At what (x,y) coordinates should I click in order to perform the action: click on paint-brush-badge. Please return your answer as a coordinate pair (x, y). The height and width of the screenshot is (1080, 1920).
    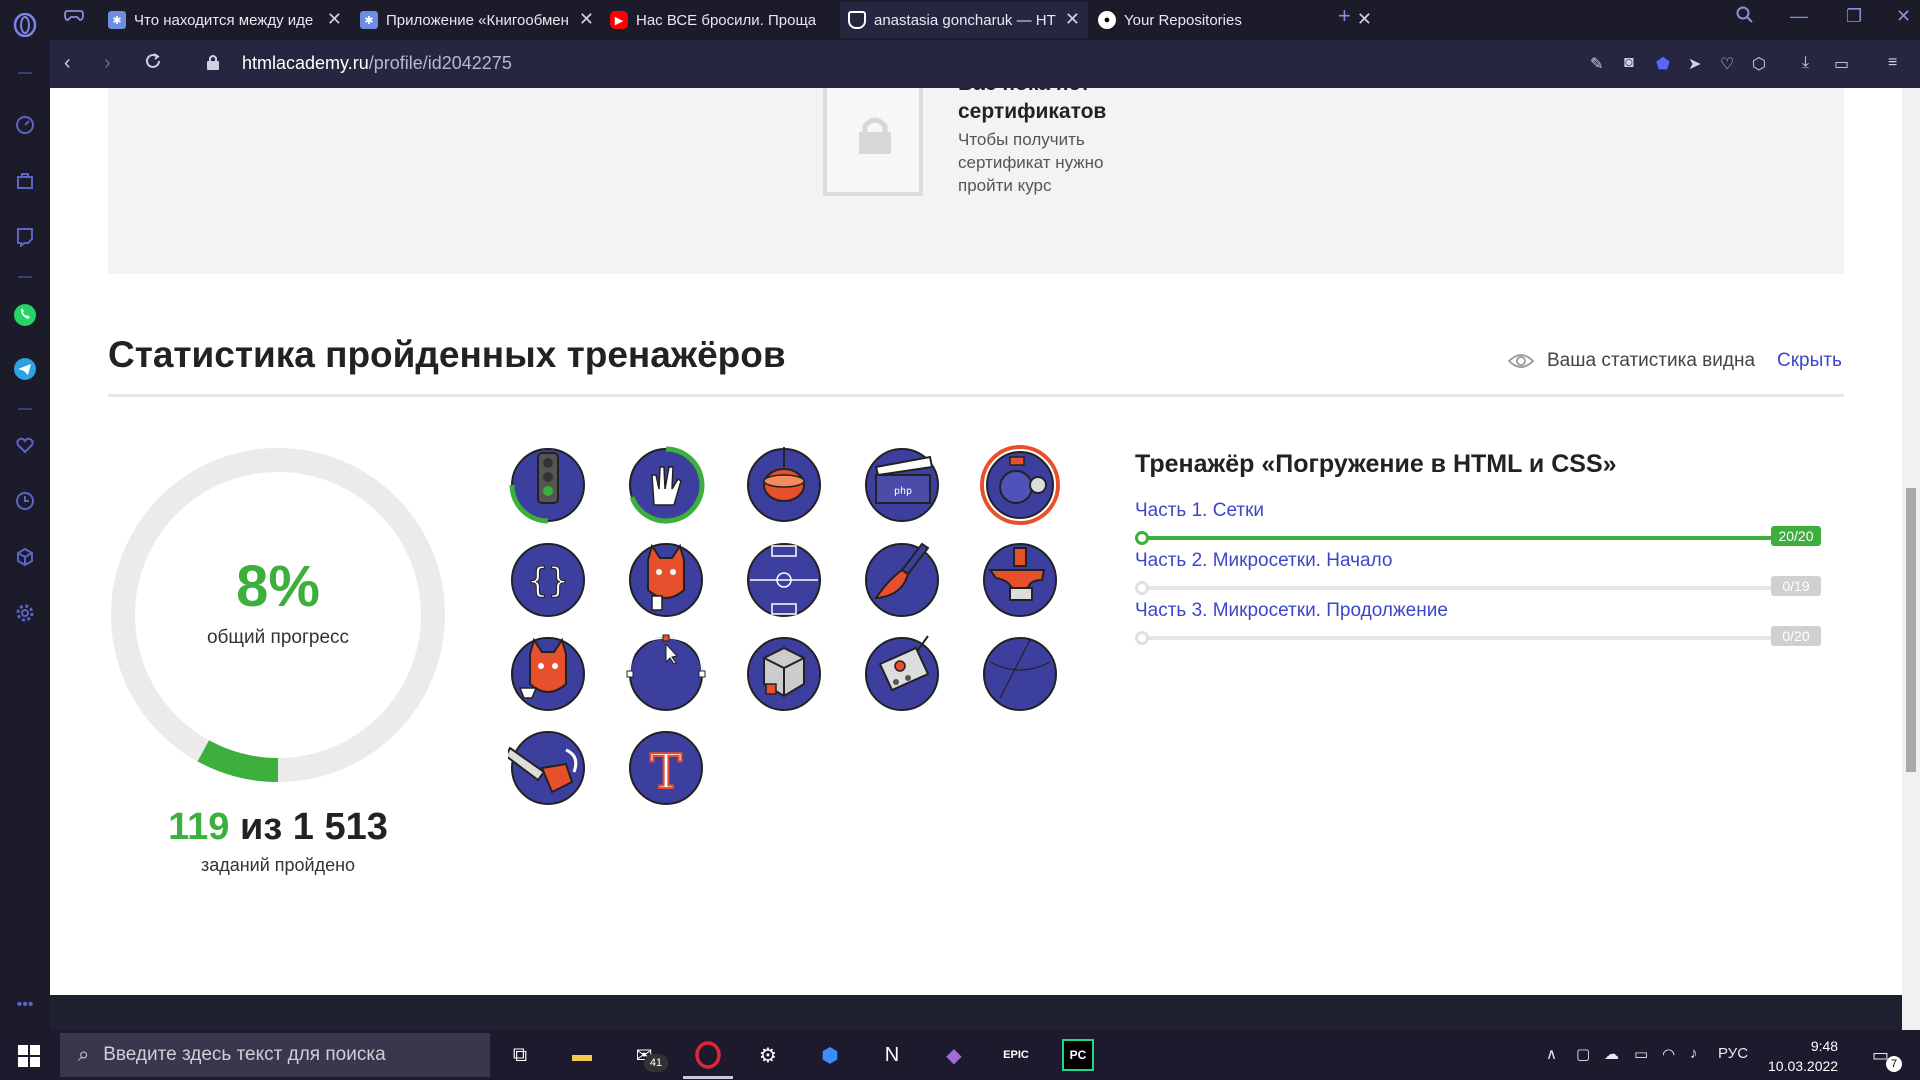
    Looking at the image, I should click on (902, 580).